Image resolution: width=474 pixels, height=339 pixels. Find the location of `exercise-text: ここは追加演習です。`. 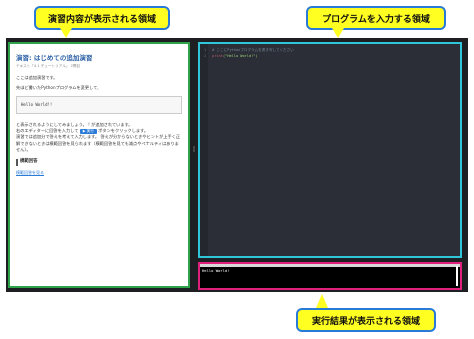

exercise-text: ここは追加演習です。 is located at coordinates (37, 78).